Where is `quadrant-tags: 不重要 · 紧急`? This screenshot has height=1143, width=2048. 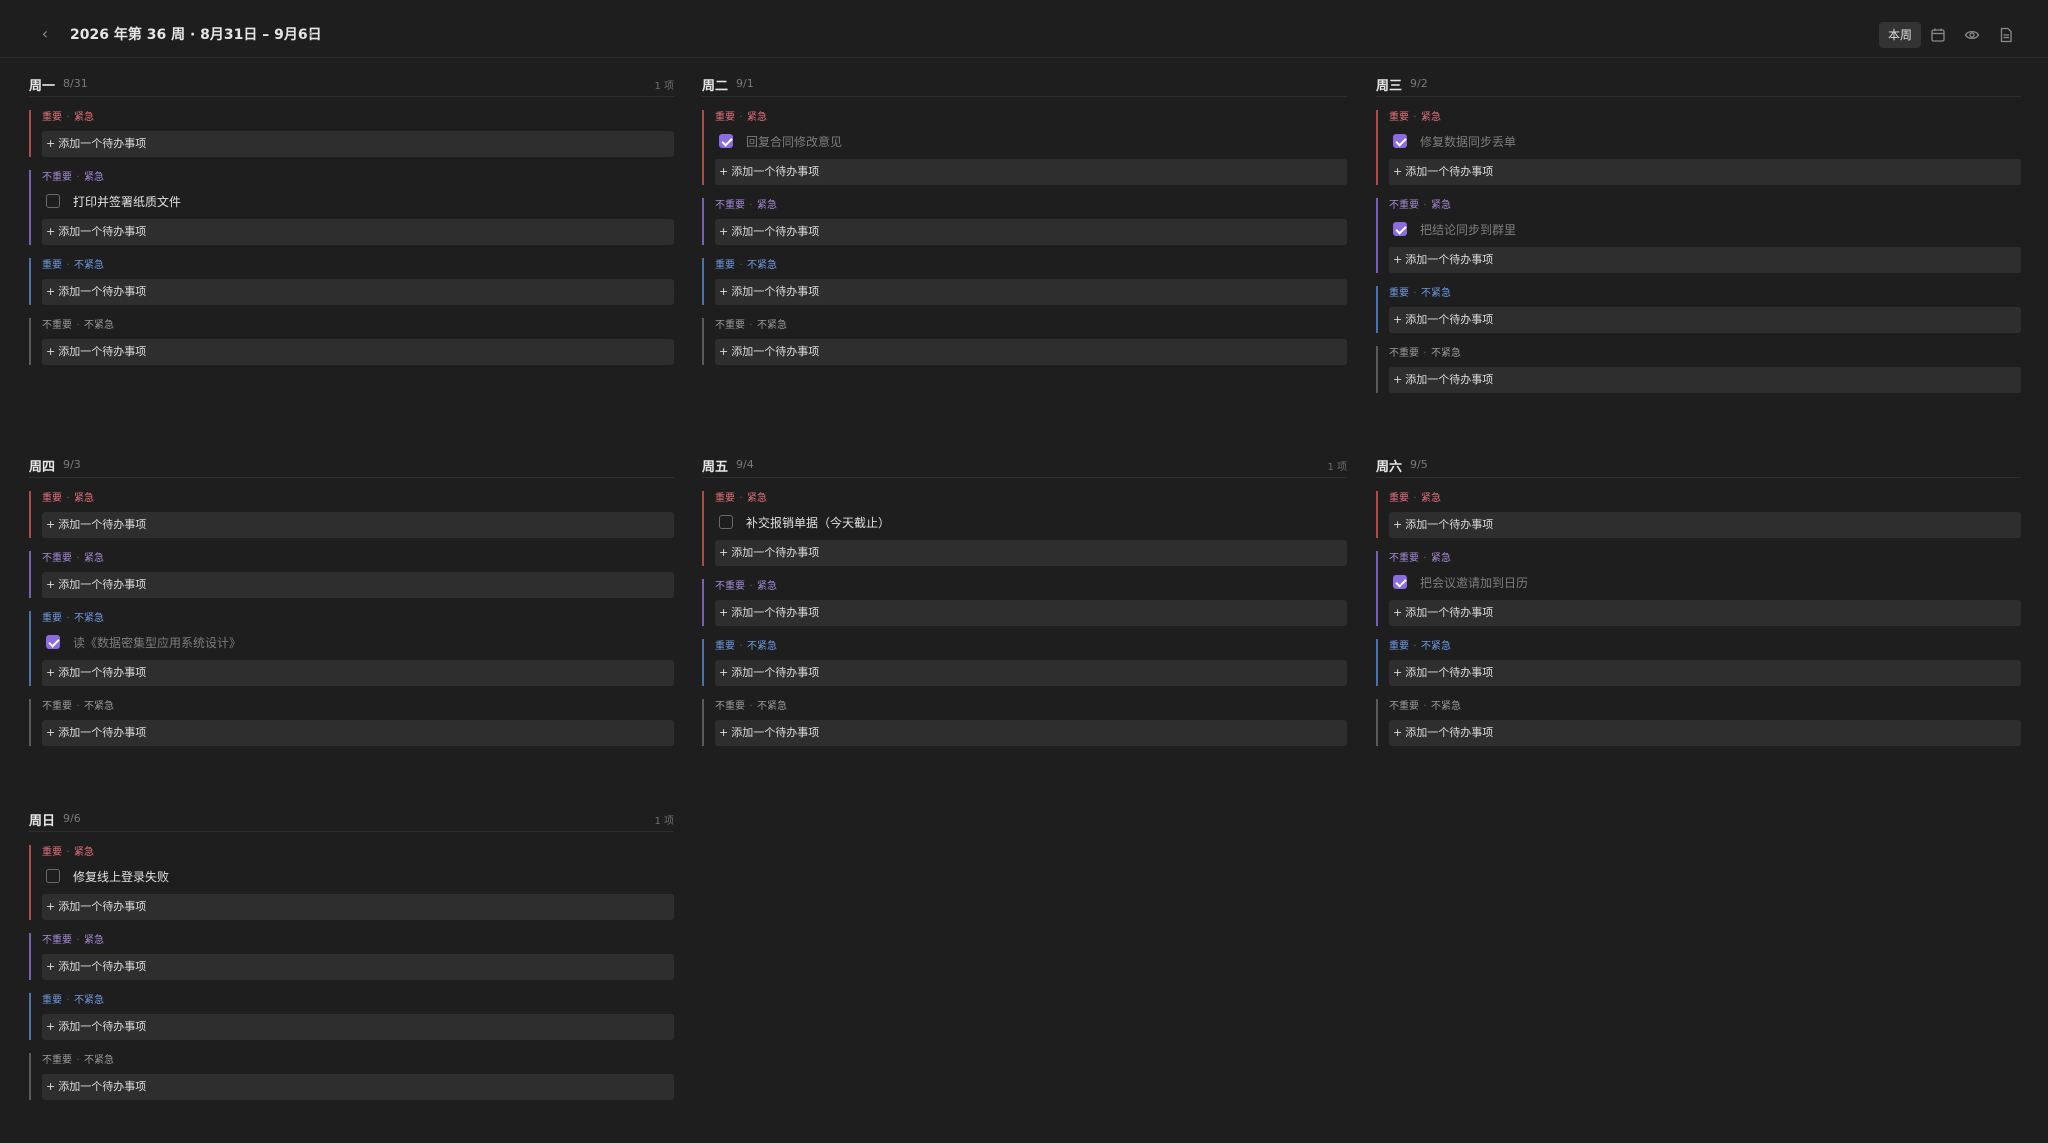
quadrant-tags: 不重要 · 紧急 is located at coordinates (358, 940).